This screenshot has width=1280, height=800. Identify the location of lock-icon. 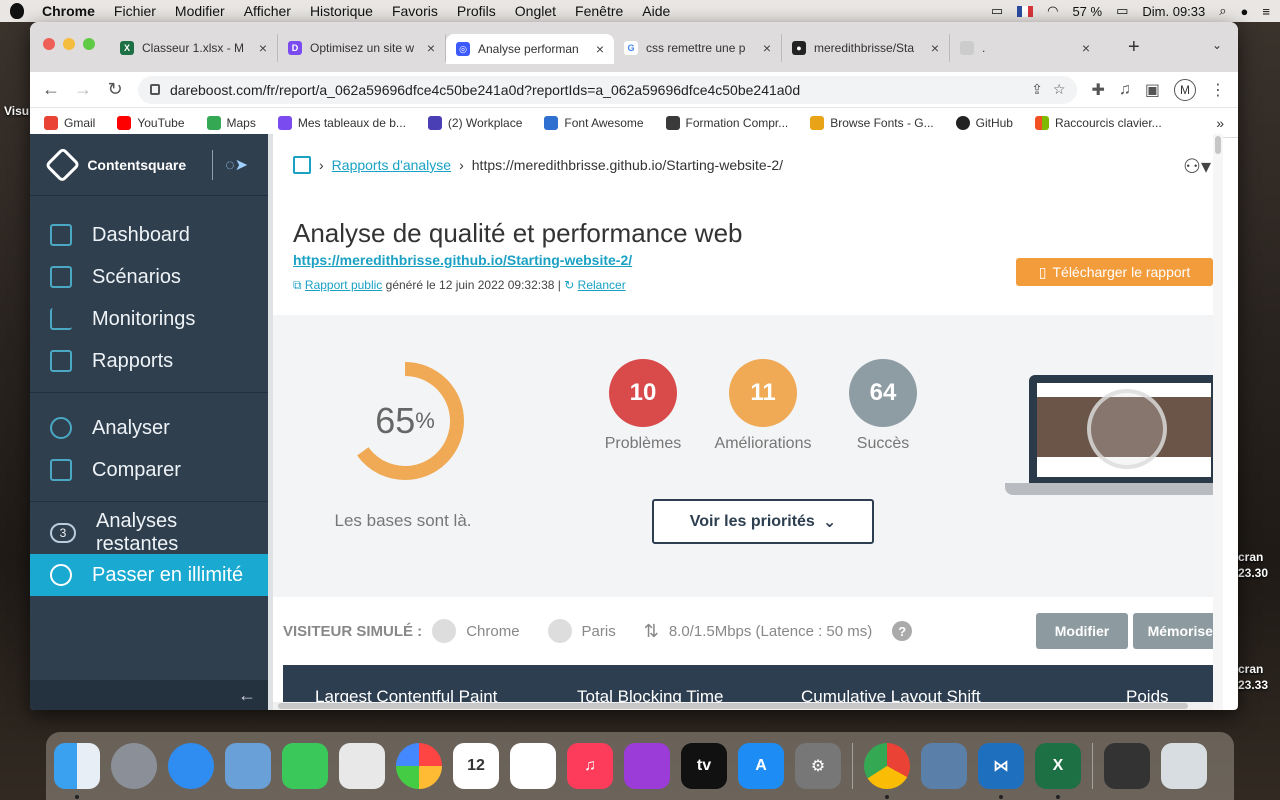
(155, 89).